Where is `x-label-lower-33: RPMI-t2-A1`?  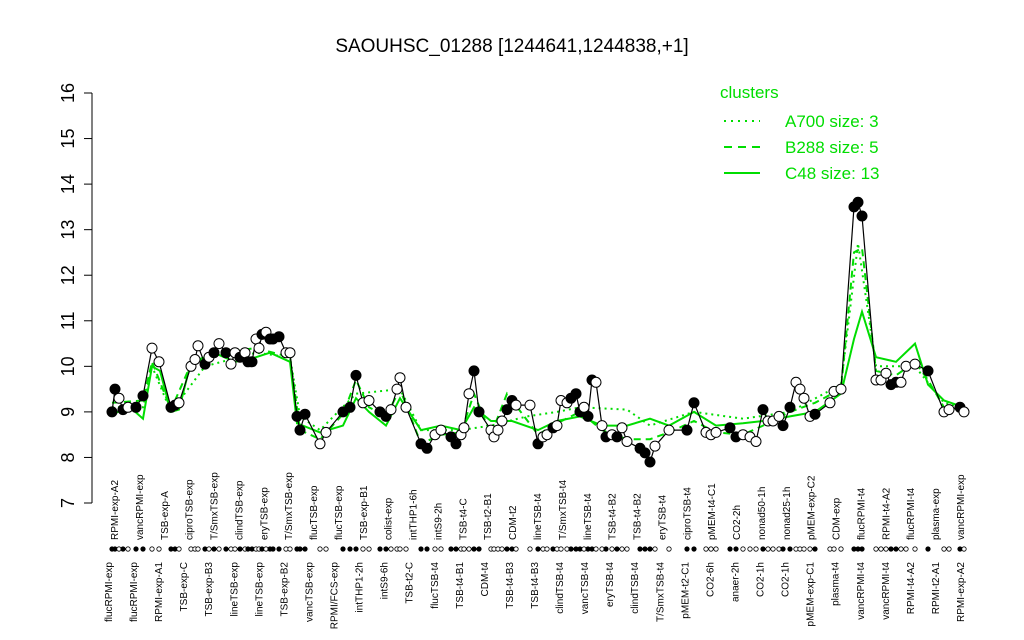
x-label-lower-33: RPMI-t2-A1 is located at coordinates (936, 588).